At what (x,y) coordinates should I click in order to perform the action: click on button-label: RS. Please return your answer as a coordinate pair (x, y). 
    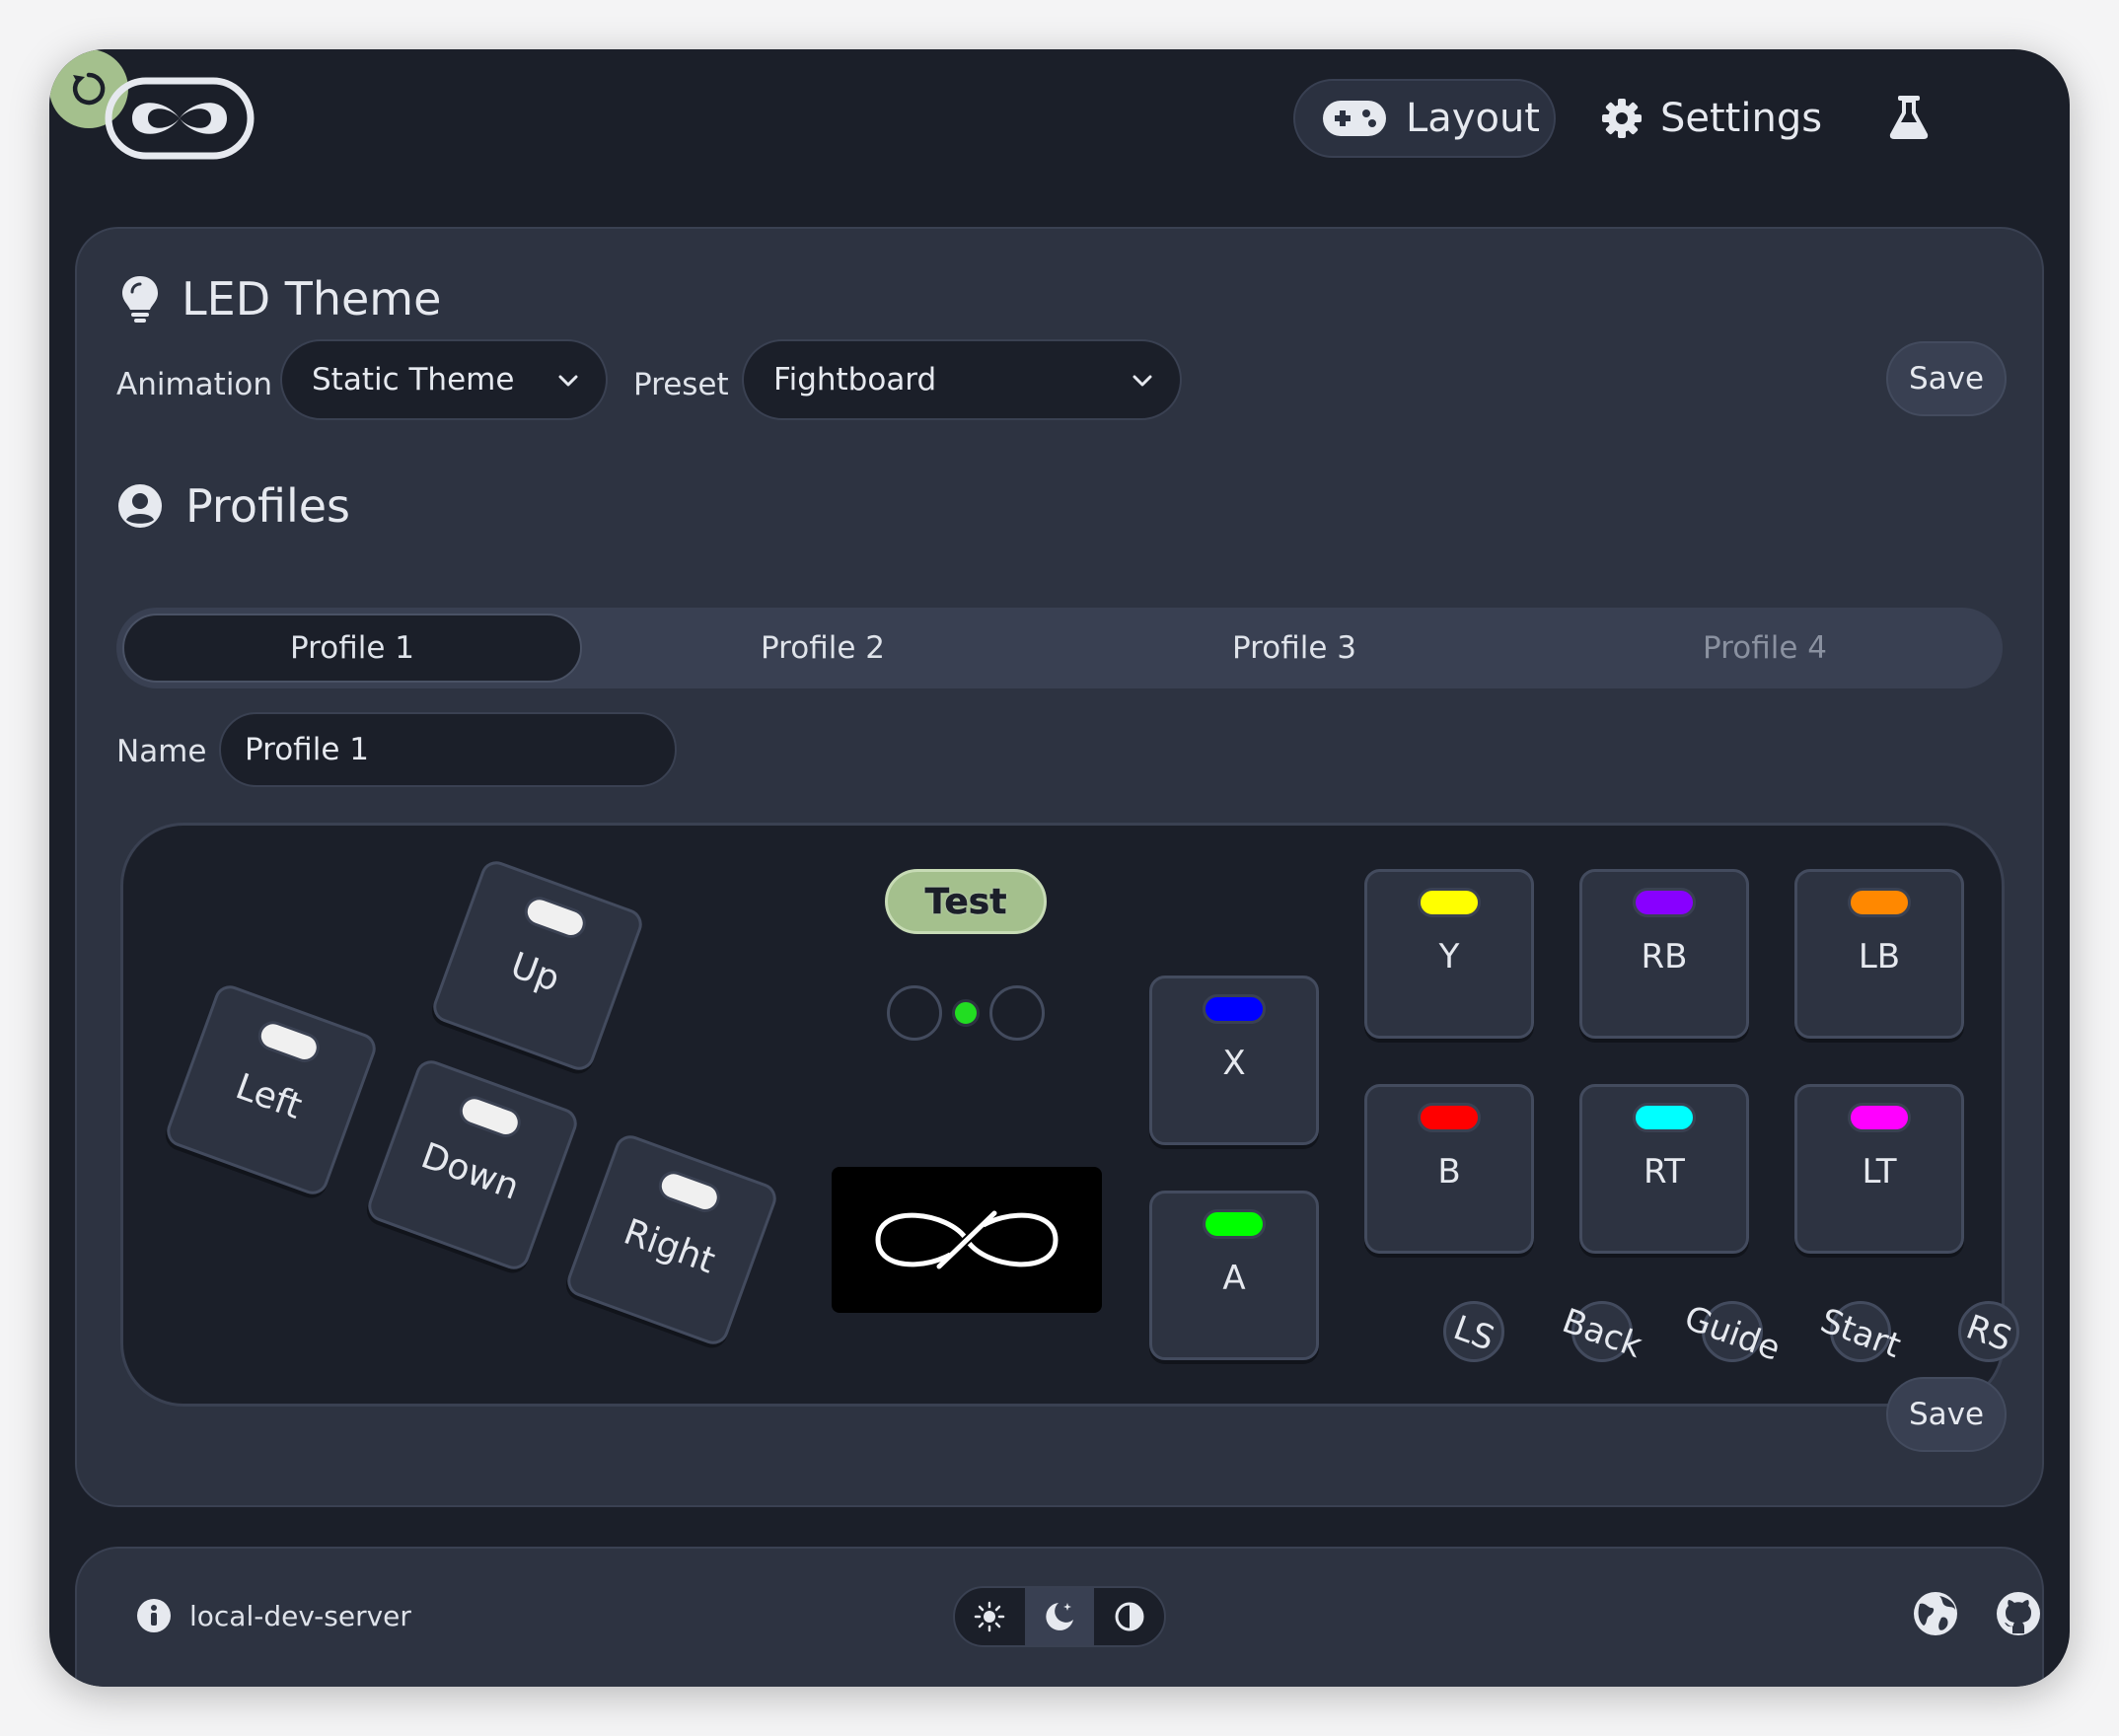
    Looking at the image, I should click on (1989, 1333).